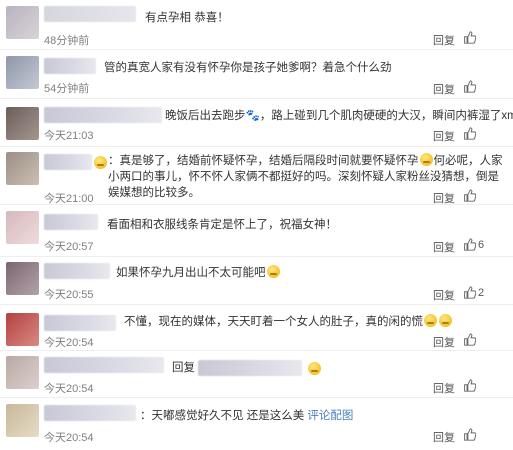 This screenshot has width=513, height=450. What do you see at coordinates (69, 136) in the screenshot?
I see `comment-time: 今天21:03` at bounding box center [69, 136].